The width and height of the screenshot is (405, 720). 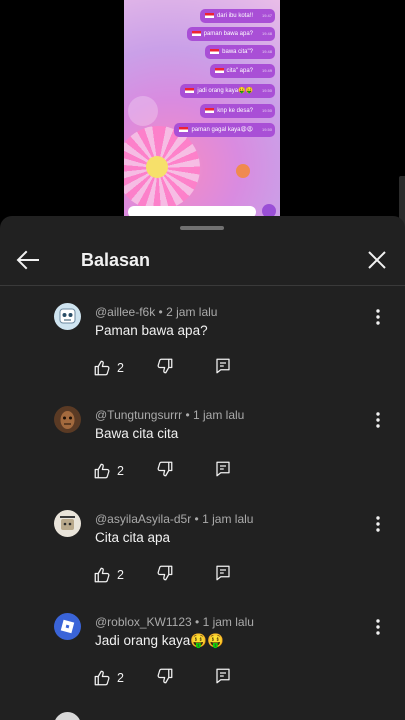 I want to click on chat-bubble-text: jadi orang kaya🤑🤑, so click(x=225, y=91).